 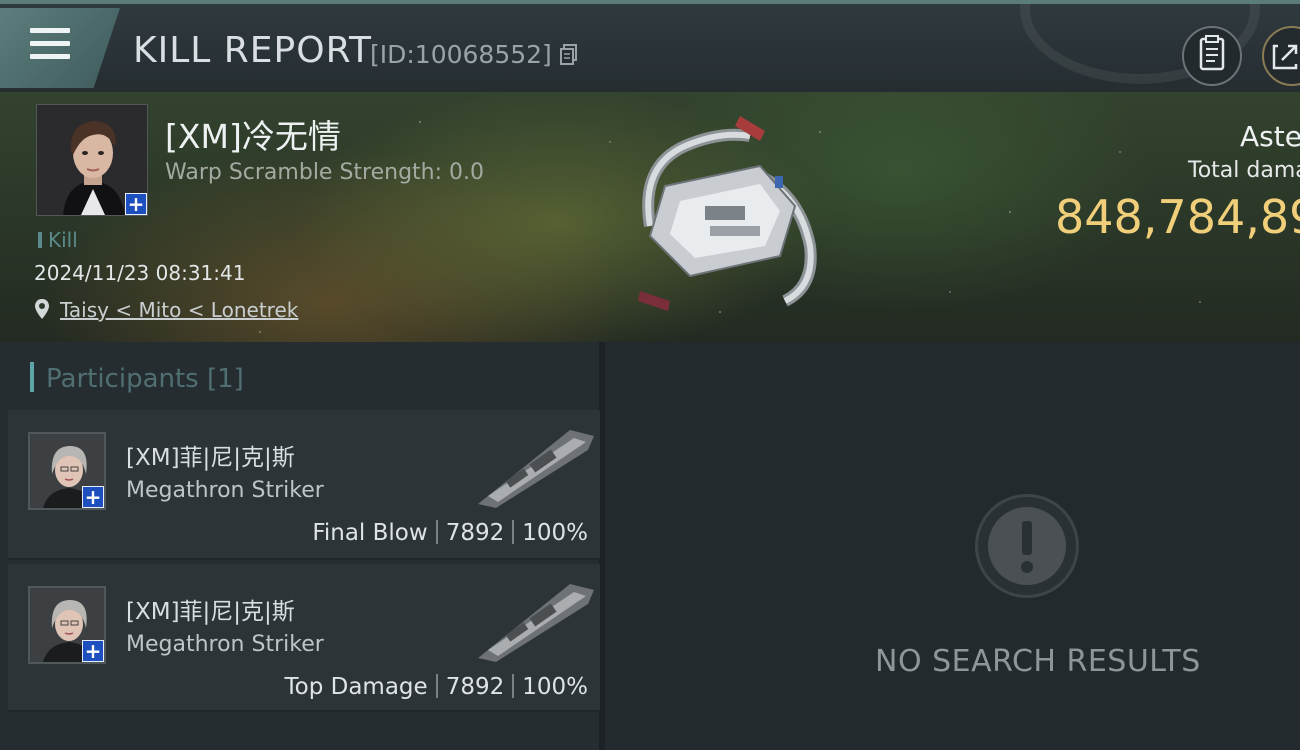 I want to click on copy-icon, so click(x=569, y=55).